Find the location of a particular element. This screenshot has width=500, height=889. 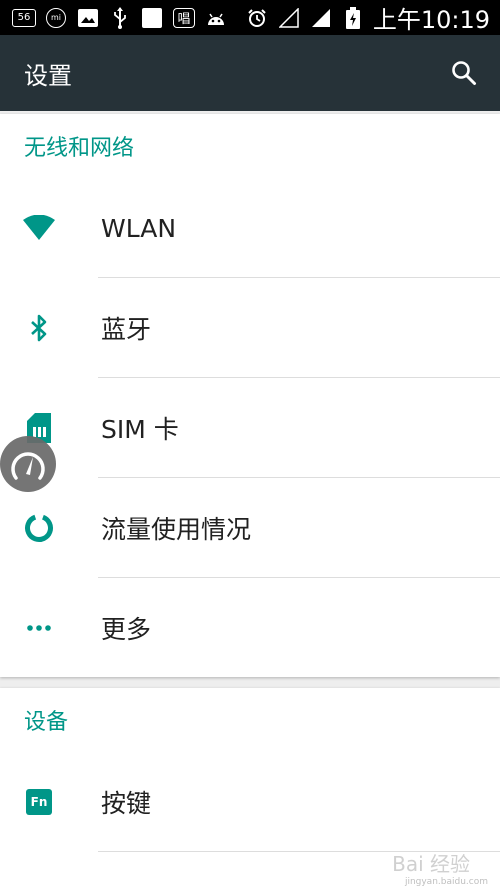

sing-icon: 唱 is located at coordinates (184, 18).